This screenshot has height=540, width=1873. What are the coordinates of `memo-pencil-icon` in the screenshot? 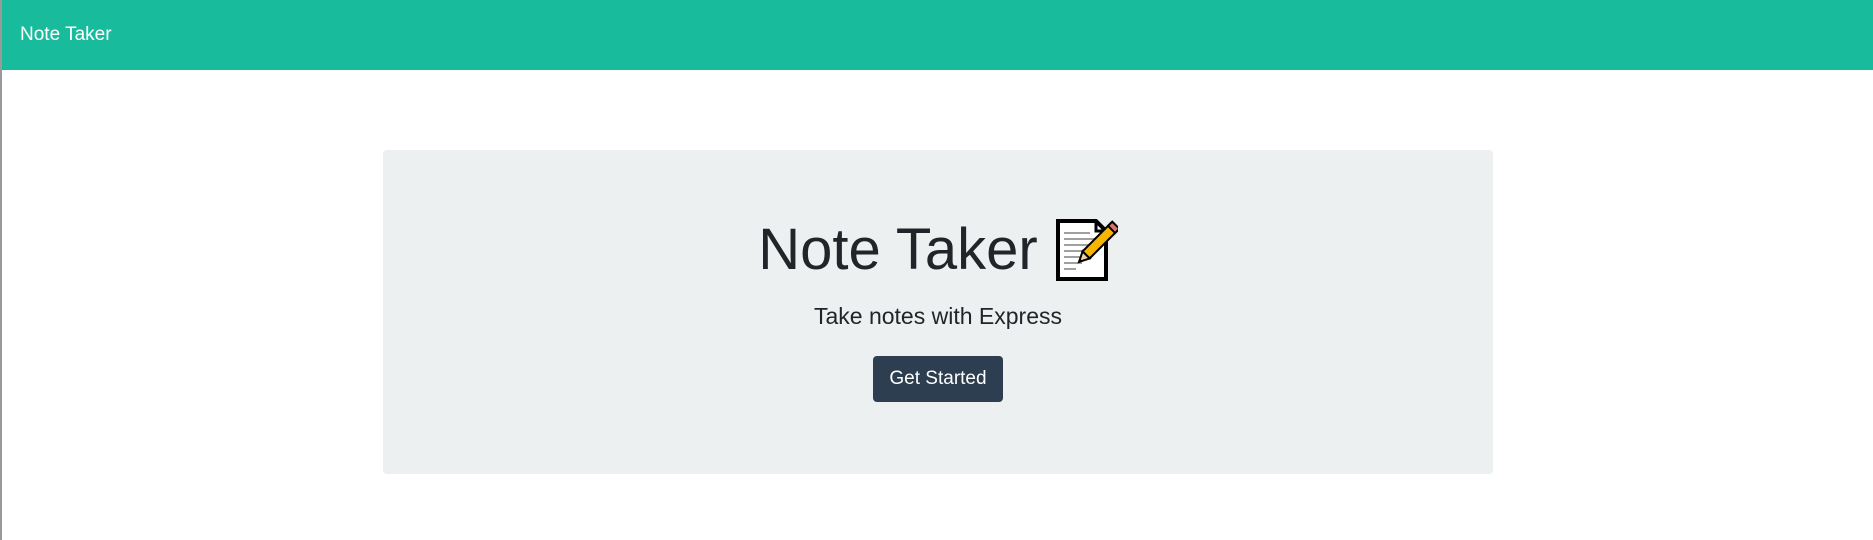 It's located at (1086, 250).